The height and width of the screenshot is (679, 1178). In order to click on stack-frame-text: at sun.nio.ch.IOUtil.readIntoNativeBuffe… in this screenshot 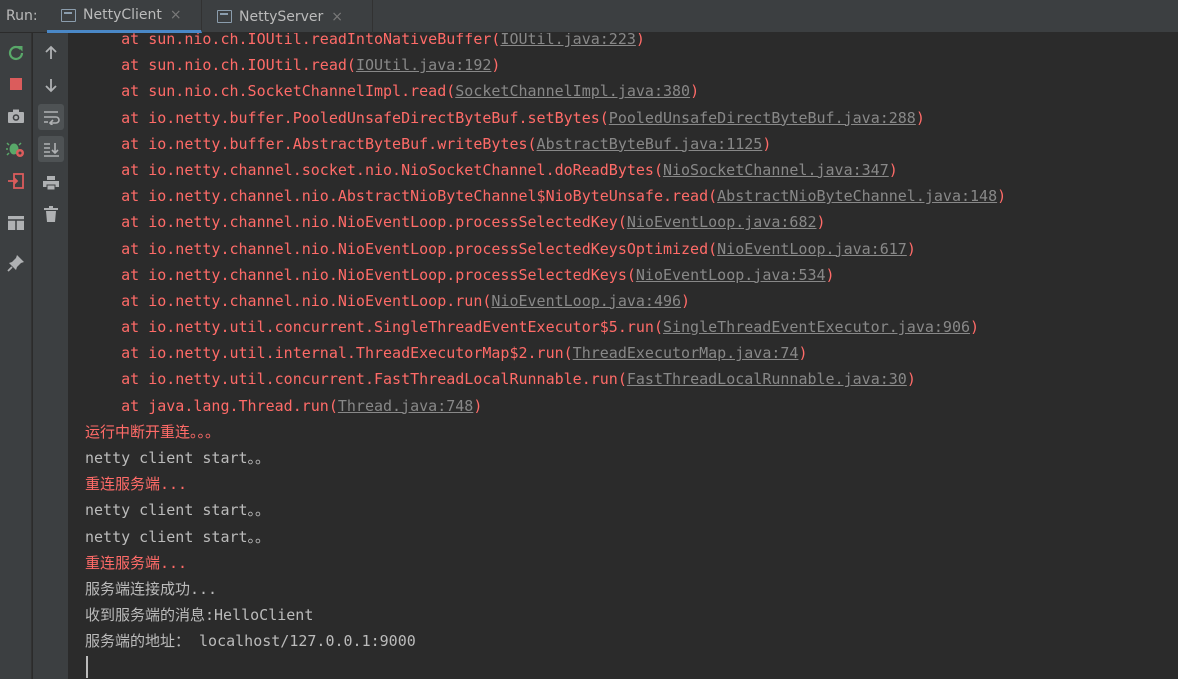, I will do `click(293, 40)`.